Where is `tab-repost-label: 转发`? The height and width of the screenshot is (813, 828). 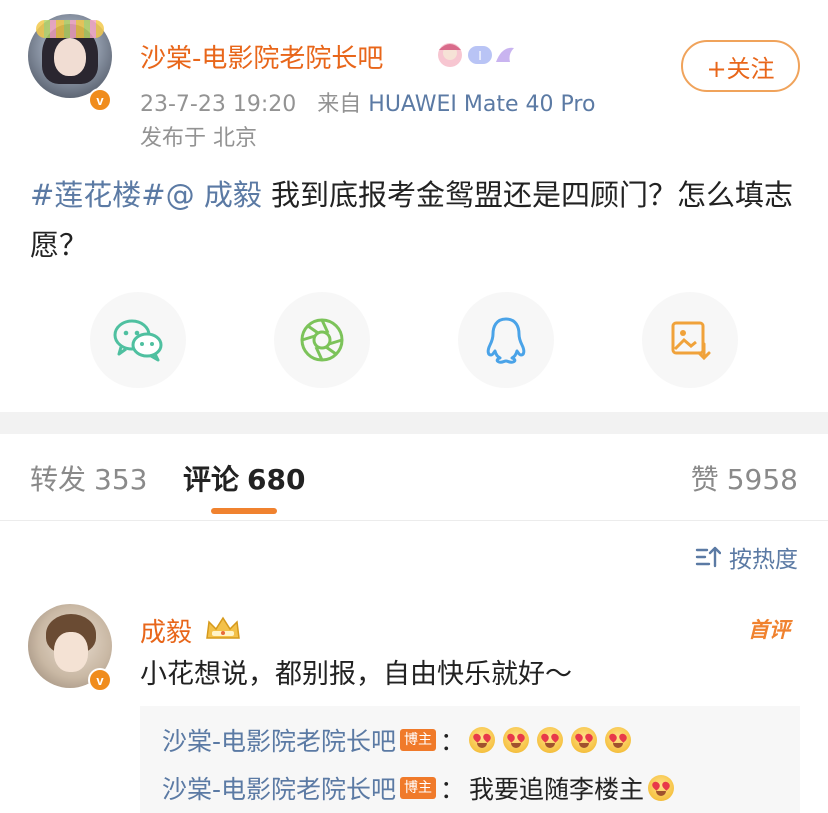 tab-repost-label: 转发 is located at coordinates (58, 479).